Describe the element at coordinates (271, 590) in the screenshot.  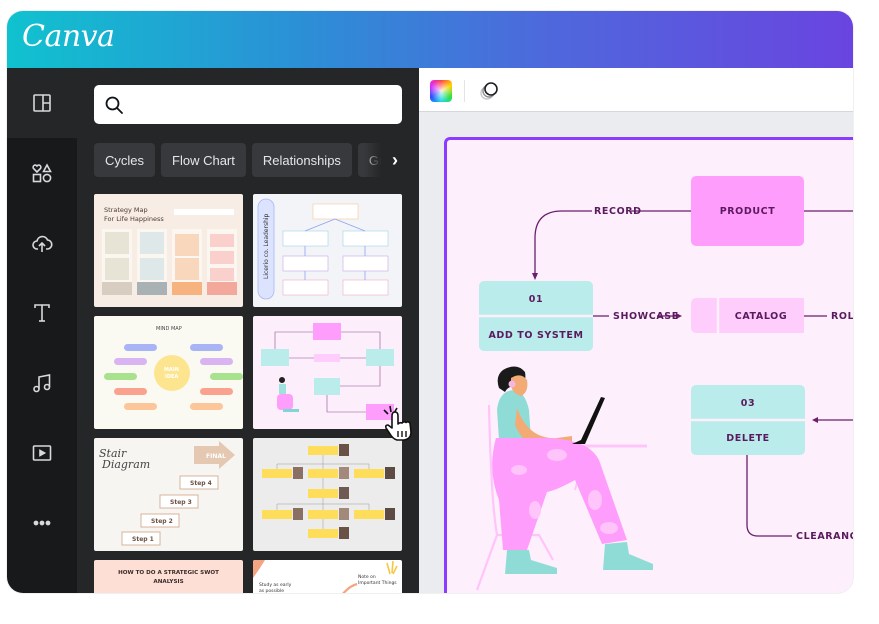
I see `svg-text: as possible` at that location.